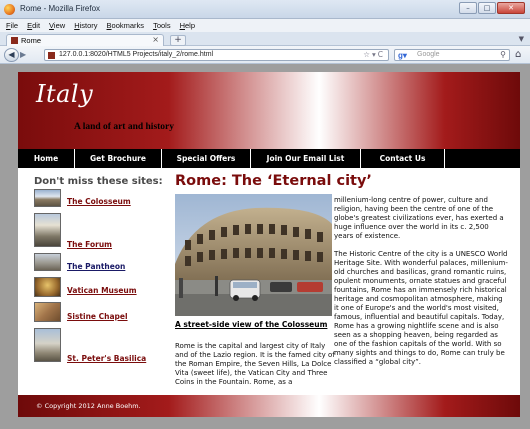 The width and height of the screenshot is (530, 429). Describe the element at coordinates (47, 198) in the screenshot. I see `colosseum-thumbnail` at that location.